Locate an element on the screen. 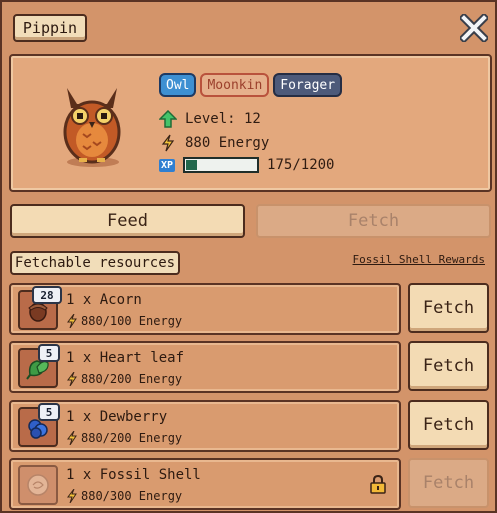 This screenshot has width=497, height=513. owl-portrait-icon is located at coordinates (92, 127).